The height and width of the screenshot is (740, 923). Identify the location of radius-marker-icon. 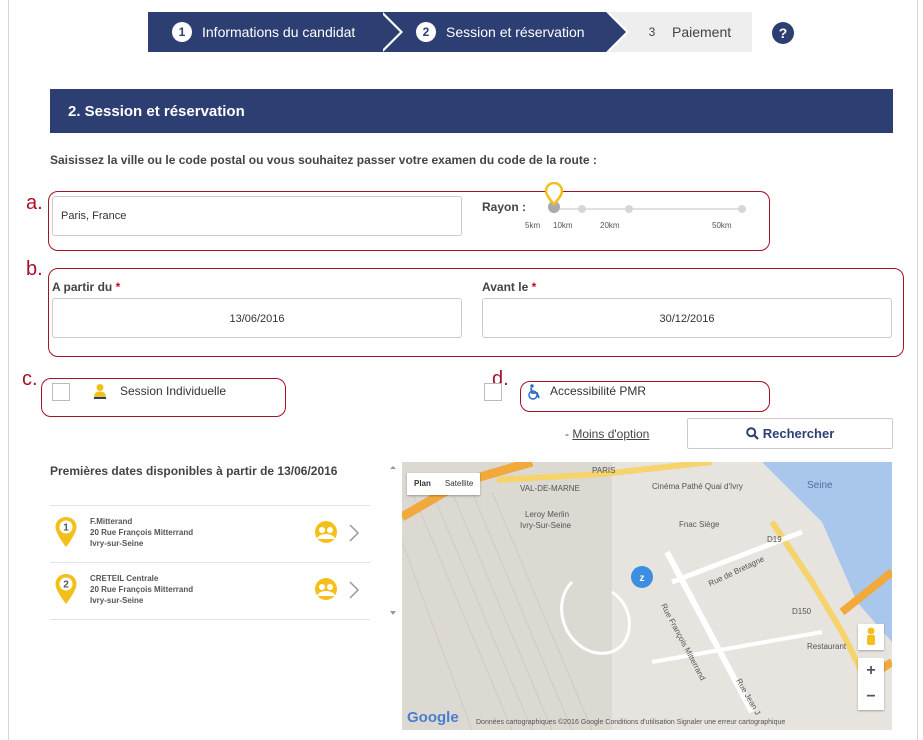
(554, 194).